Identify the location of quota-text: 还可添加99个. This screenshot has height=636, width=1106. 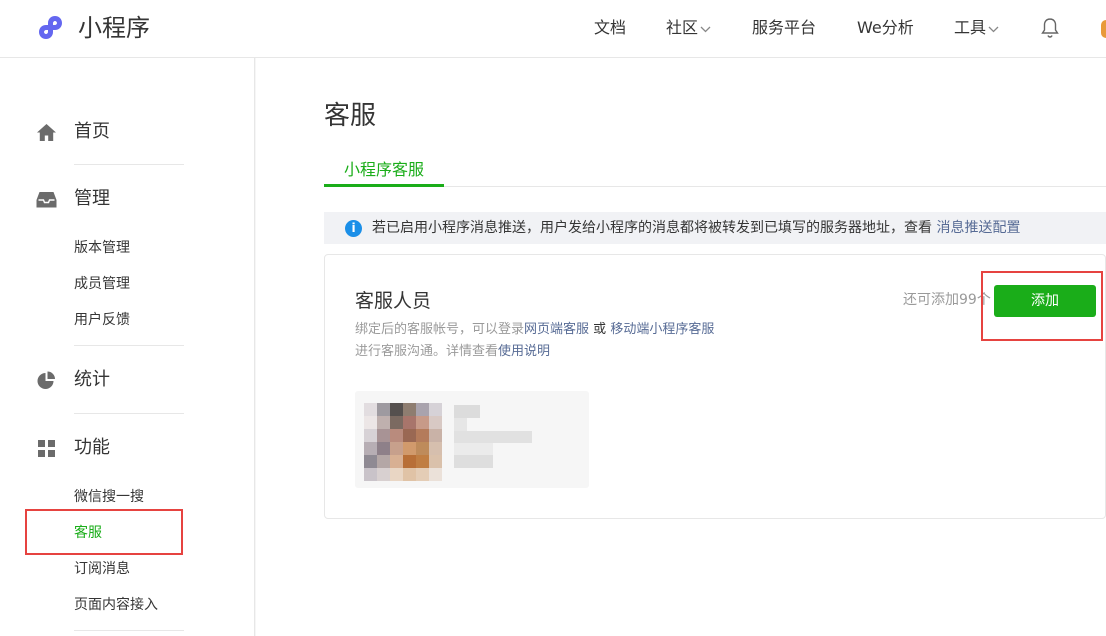
(947, 300).